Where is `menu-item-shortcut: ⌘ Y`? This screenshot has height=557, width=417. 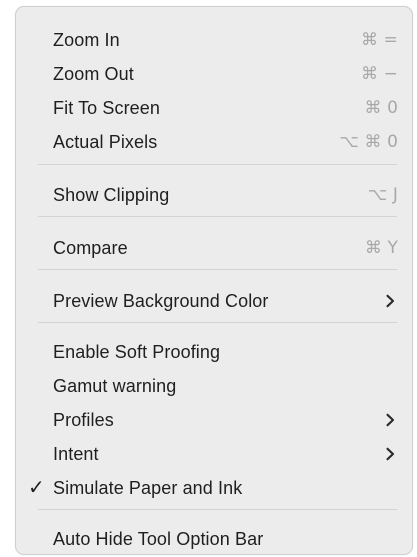 menu-item-shortcut: ⌘ Y is located at coordinates (381, 248).